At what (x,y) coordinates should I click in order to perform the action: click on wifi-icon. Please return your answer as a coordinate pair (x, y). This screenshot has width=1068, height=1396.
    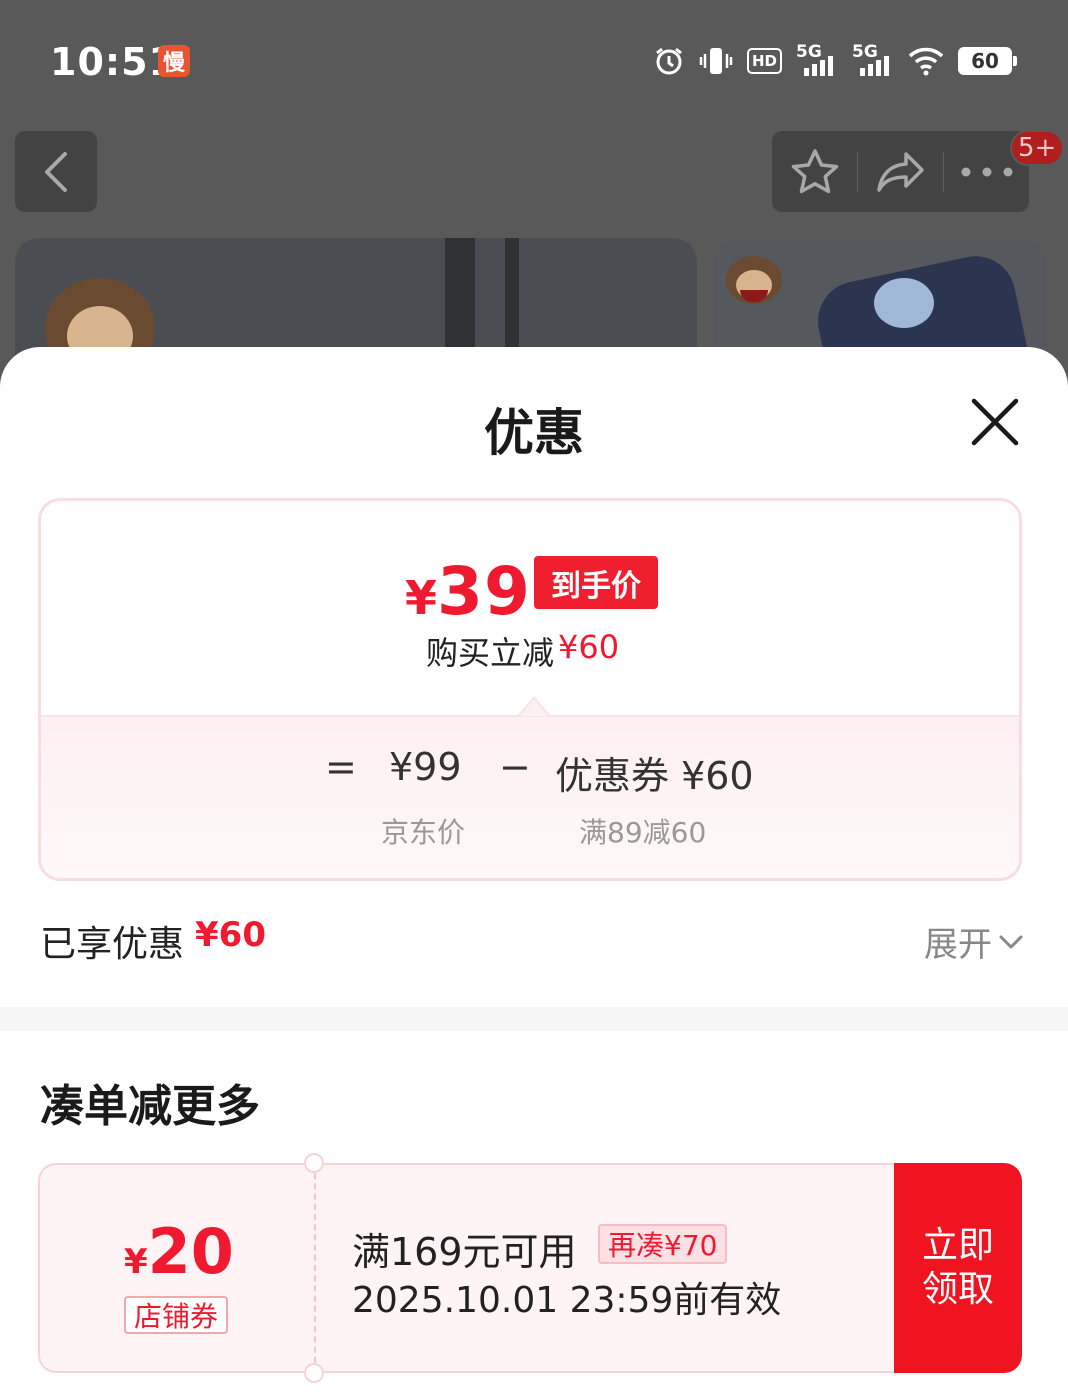
    Looking at the image, I should click on (926, 61).